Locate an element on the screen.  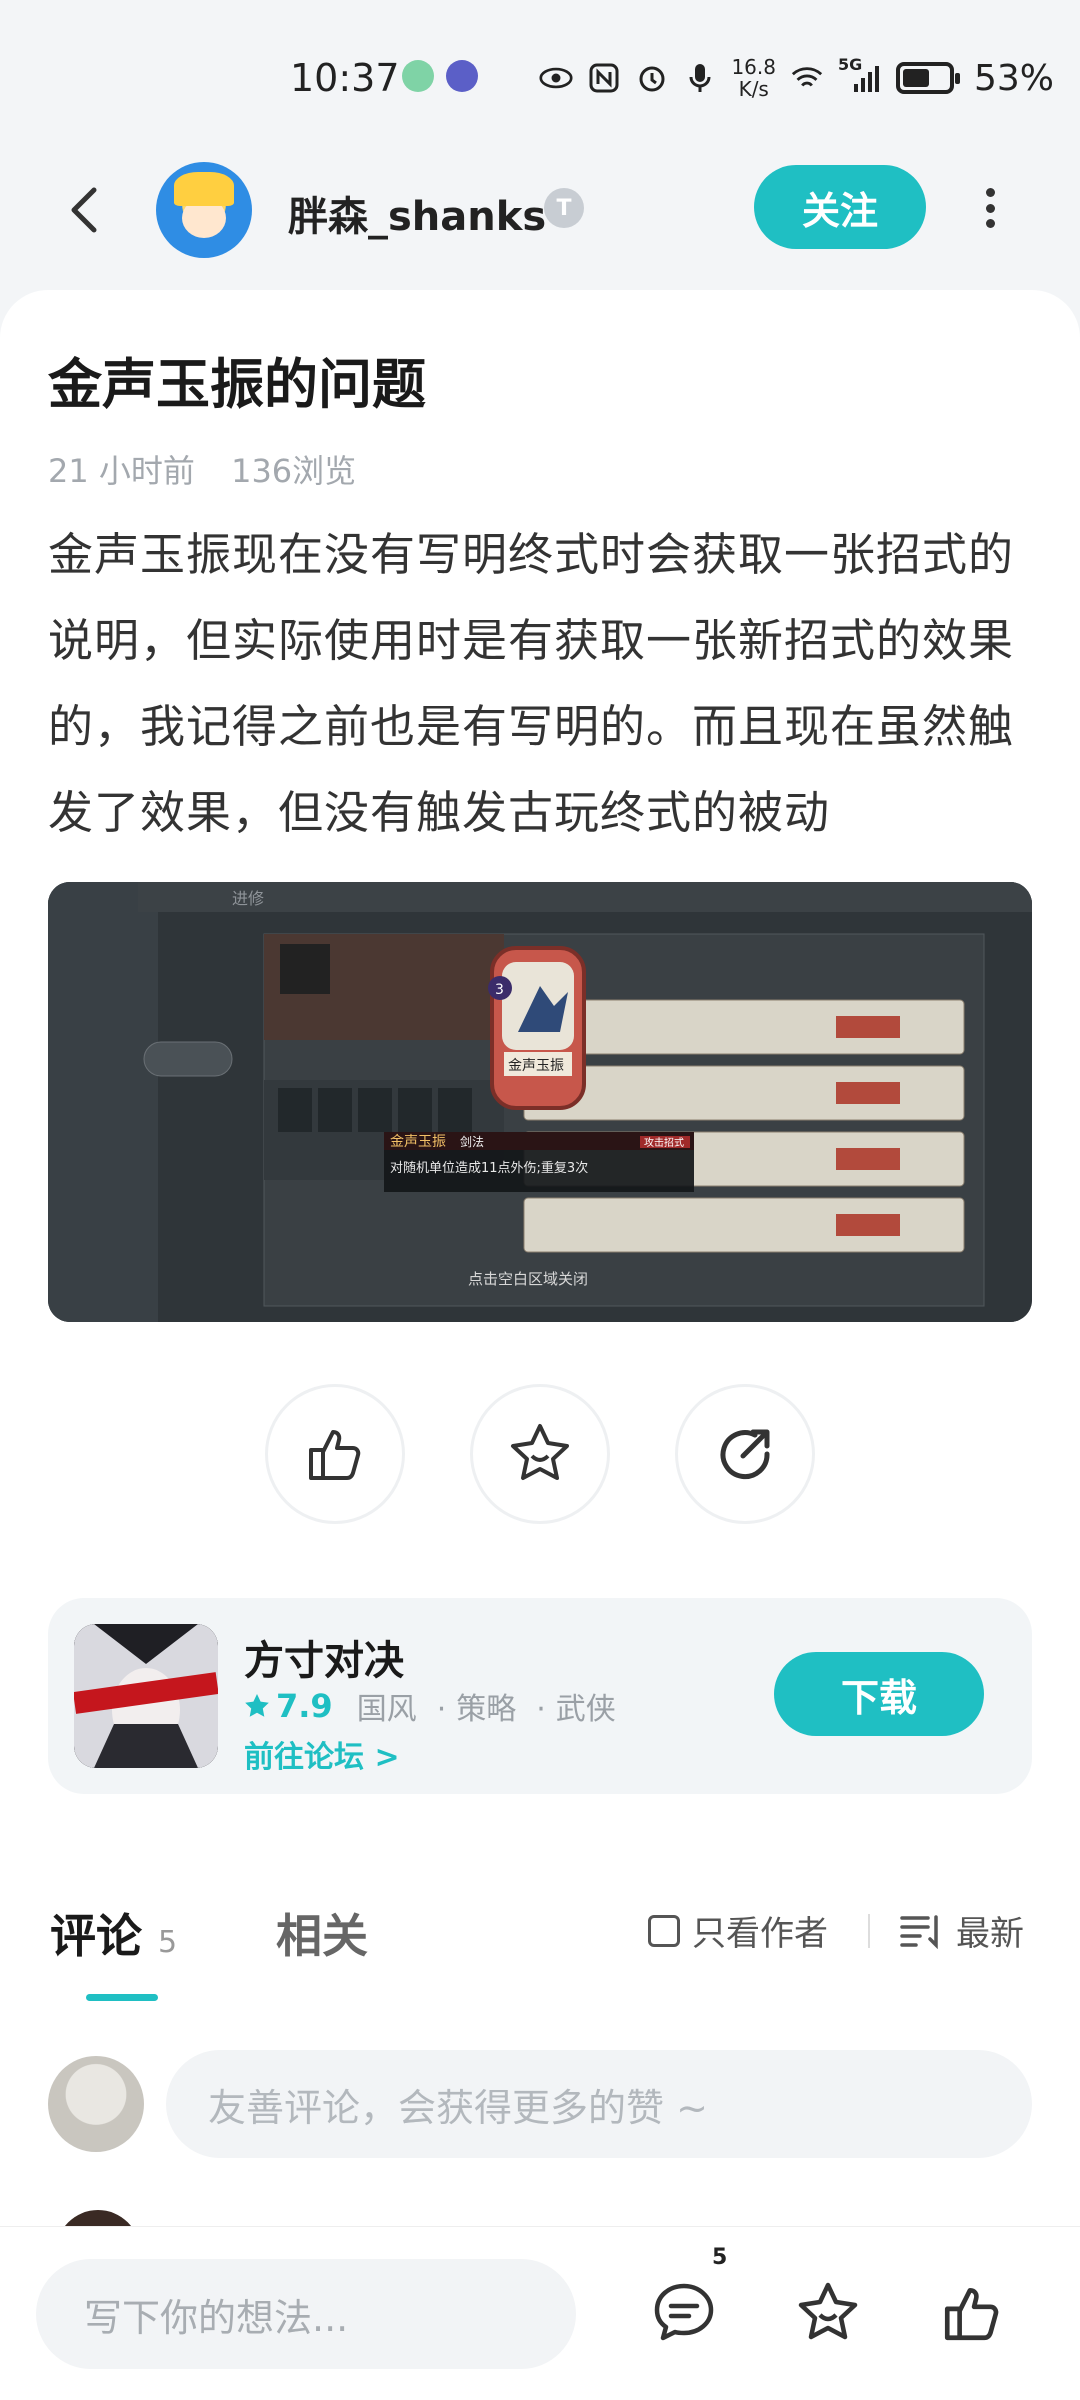
bottom-bar: 写下你的想法... 5 is located at coordinates (540, 2313).